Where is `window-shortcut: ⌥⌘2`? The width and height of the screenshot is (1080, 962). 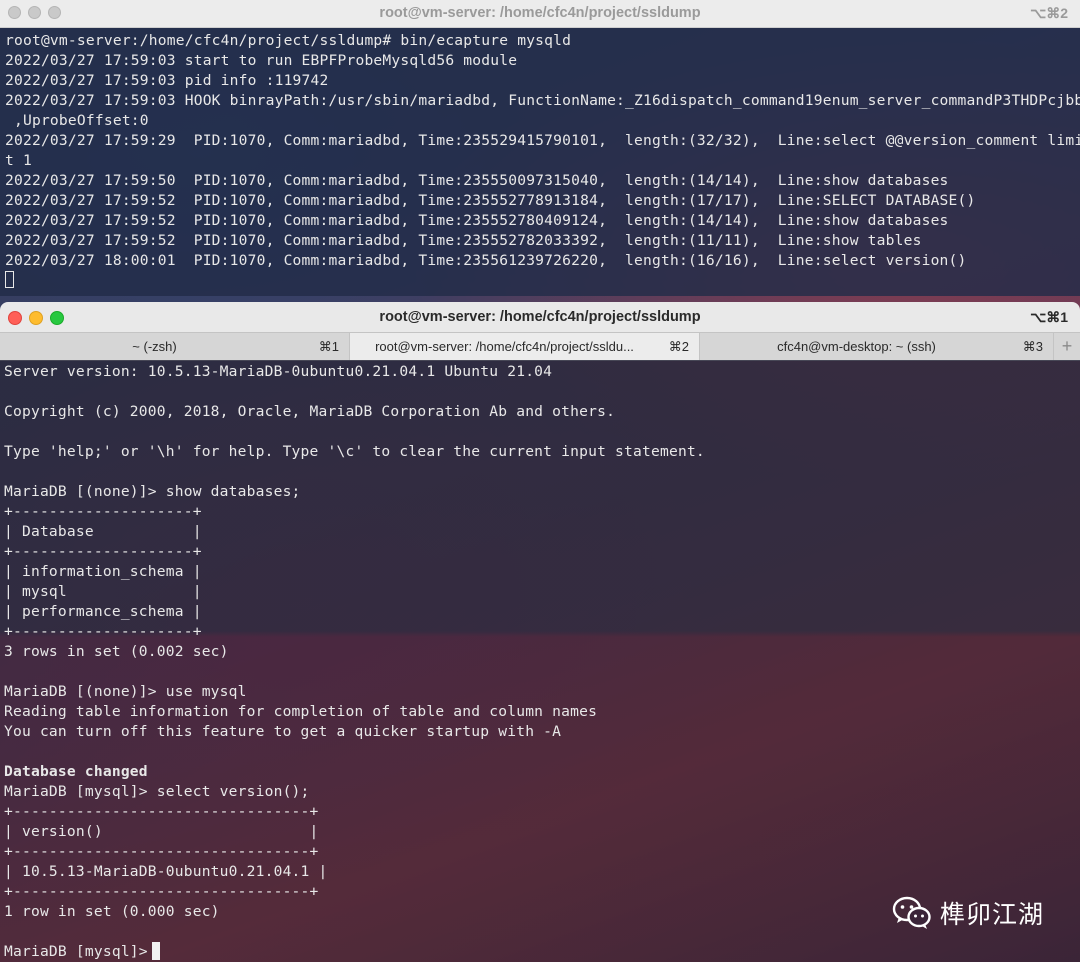 window-shortcut: ⌥⌘2 is located at coordinates (1049, 13).